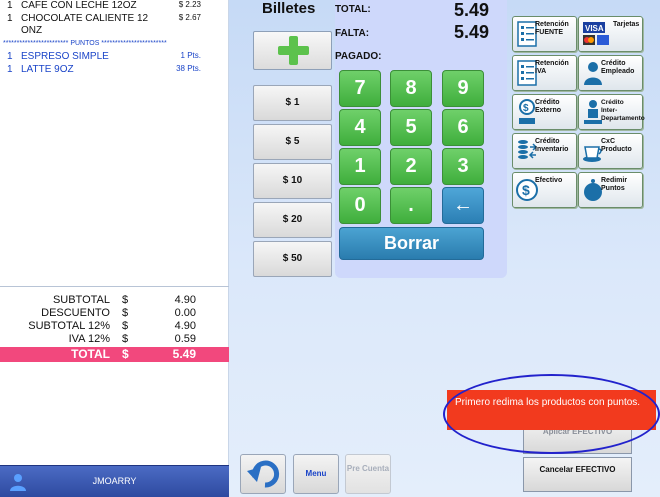  Describe the element at coordinates (411, 166) in the screenshot. I see `key-2: 2` at that location.